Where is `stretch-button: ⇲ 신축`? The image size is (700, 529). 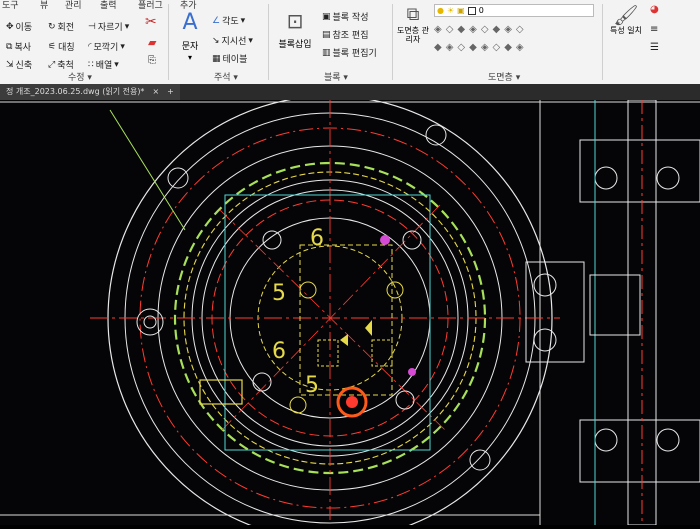 stretch-button: ⇲ 신축 is located at coordinates (19, 65).